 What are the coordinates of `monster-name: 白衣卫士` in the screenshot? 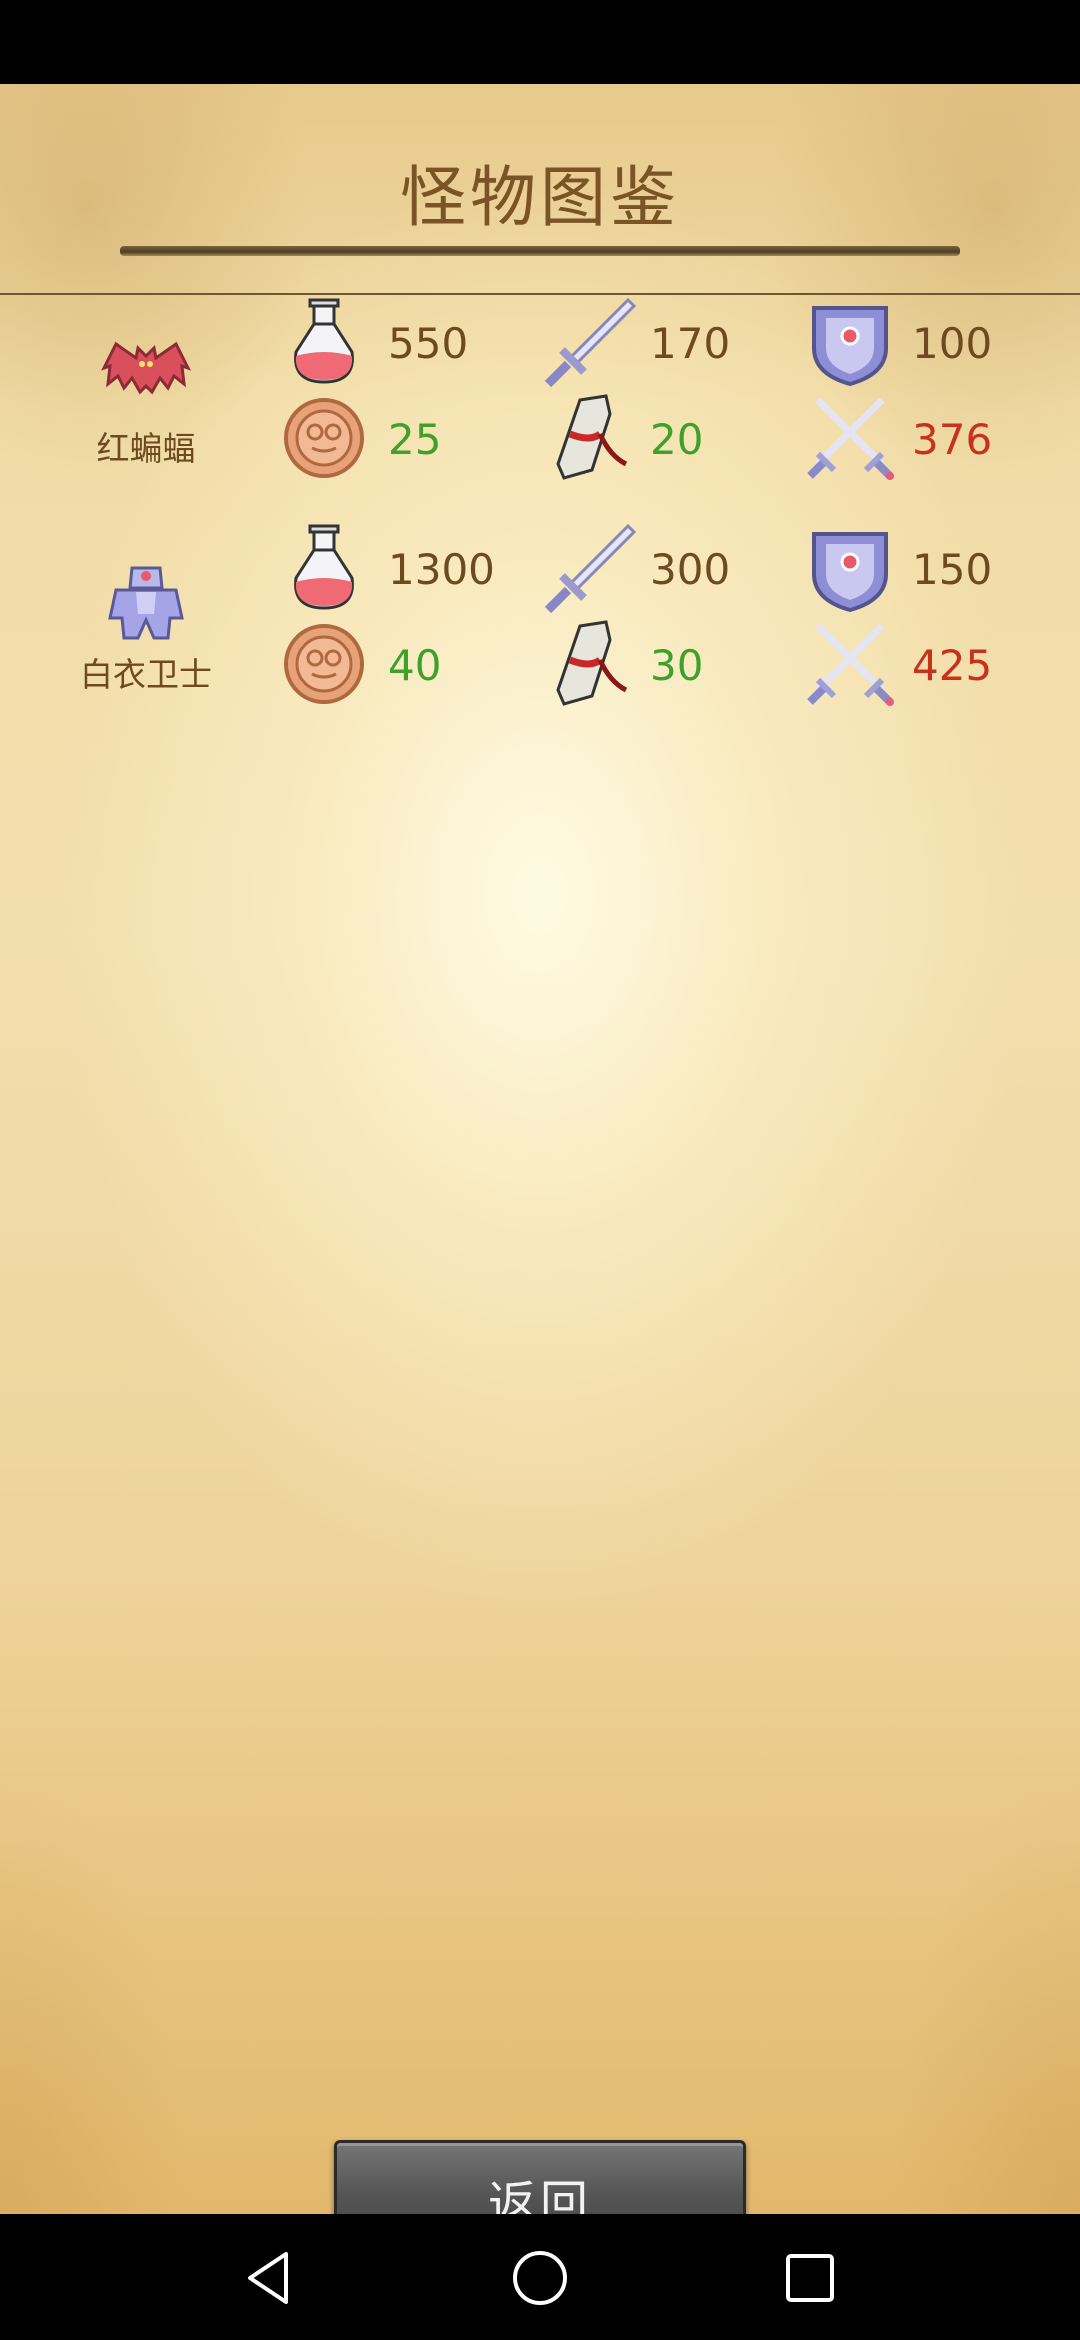 It's located at (146, 674).